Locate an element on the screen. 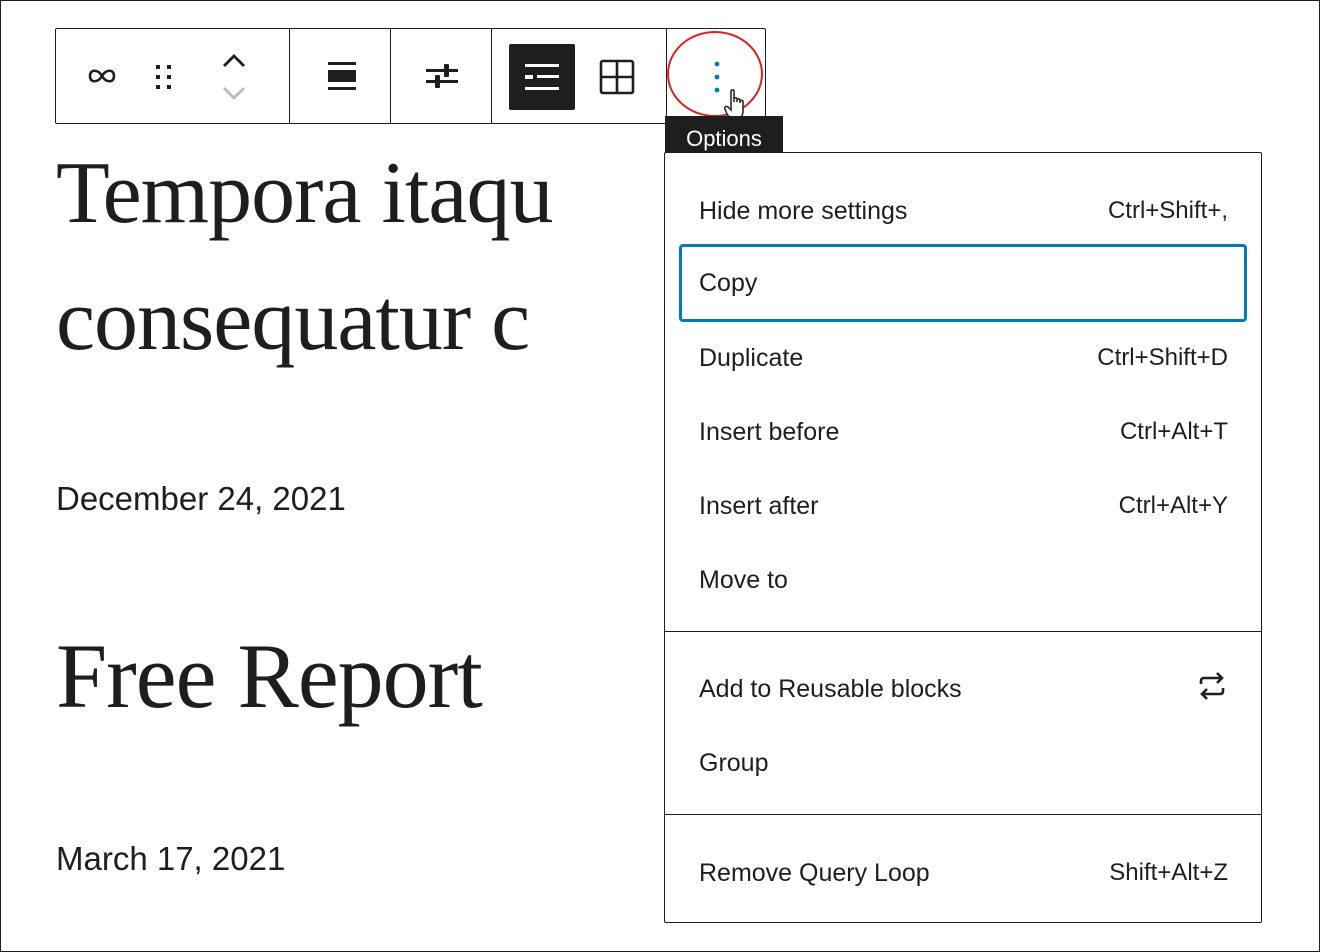 The height and width of the screenshot is (952, 1320). menu-item-shortcut: Ctrl+Shift+D is located at coordinates (1162, 357).